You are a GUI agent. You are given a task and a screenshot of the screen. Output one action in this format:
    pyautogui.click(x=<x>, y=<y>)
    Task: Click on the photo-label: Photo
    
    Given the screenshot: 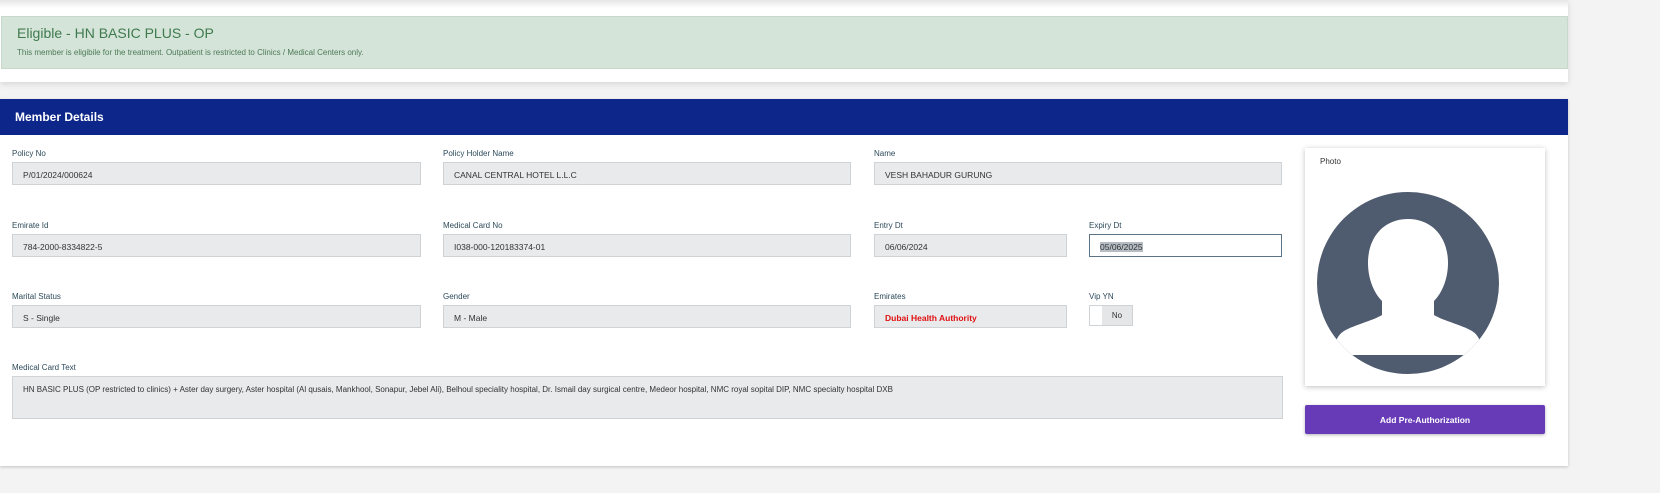 What is the action you would take?
    pyautogui.click(x=1330, y=161)
    